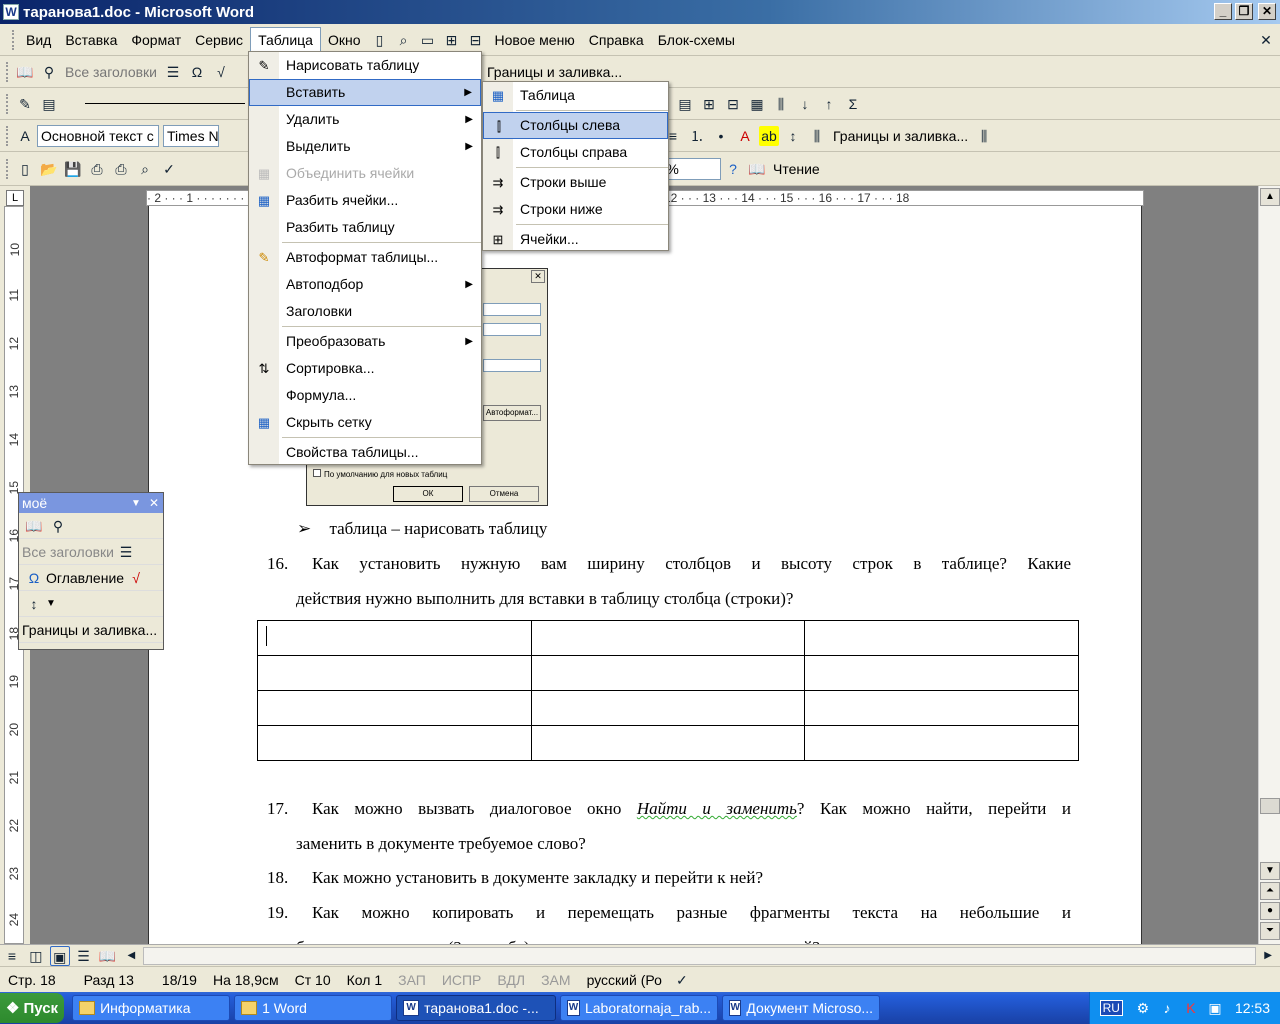 The image size is (1280, 1024). What do you see at coordinates (1267, 11) in the screenshot?
I see `close-button: ✕` at bounding box center [1267, 11].